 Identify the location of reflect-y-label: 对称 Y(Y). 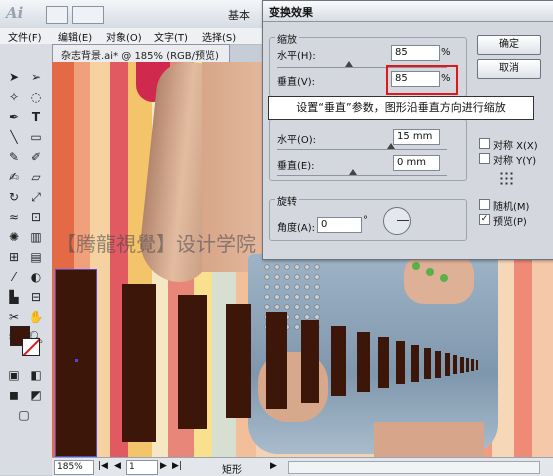
(515, 161).